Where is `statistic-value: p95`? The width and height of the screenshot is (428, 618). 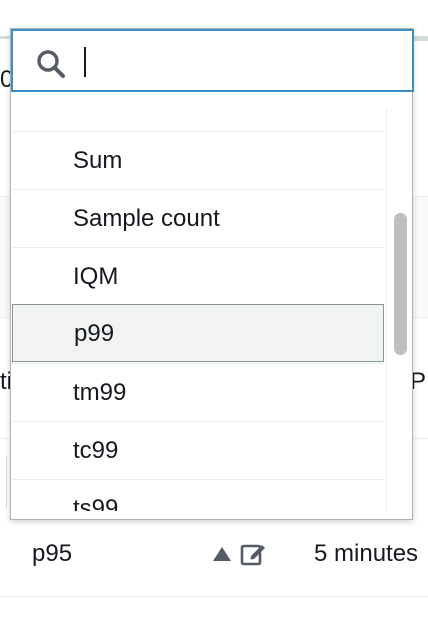
statistic-value: p95 is located at coordinates (52, 553).